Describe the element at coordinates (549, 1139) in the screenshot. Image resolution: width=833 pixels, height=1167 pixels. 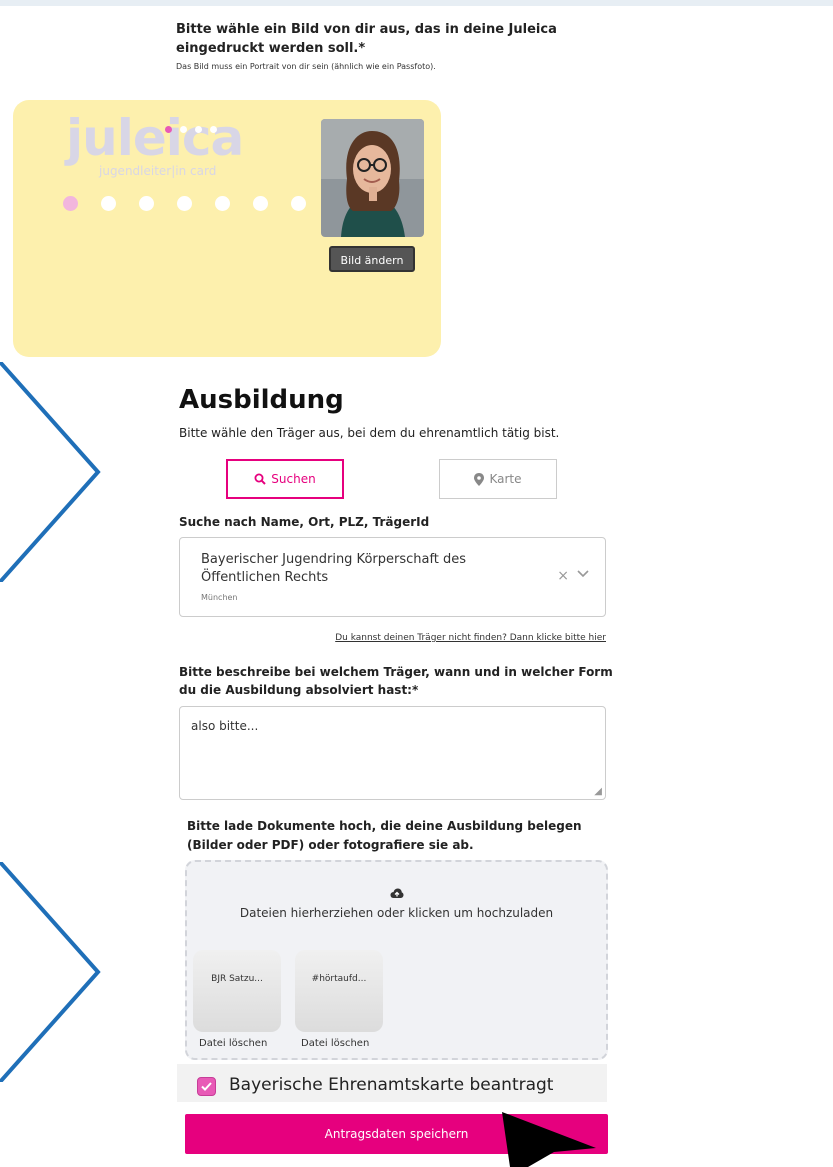
I see `mouse-cursor-icon` at that location.